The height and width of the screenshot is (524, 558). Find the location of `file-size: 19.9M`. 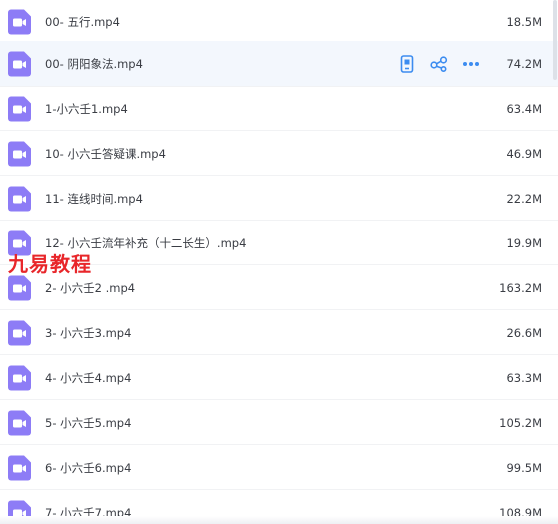

file-size: 19.9M is located at coordinates (524, 242).